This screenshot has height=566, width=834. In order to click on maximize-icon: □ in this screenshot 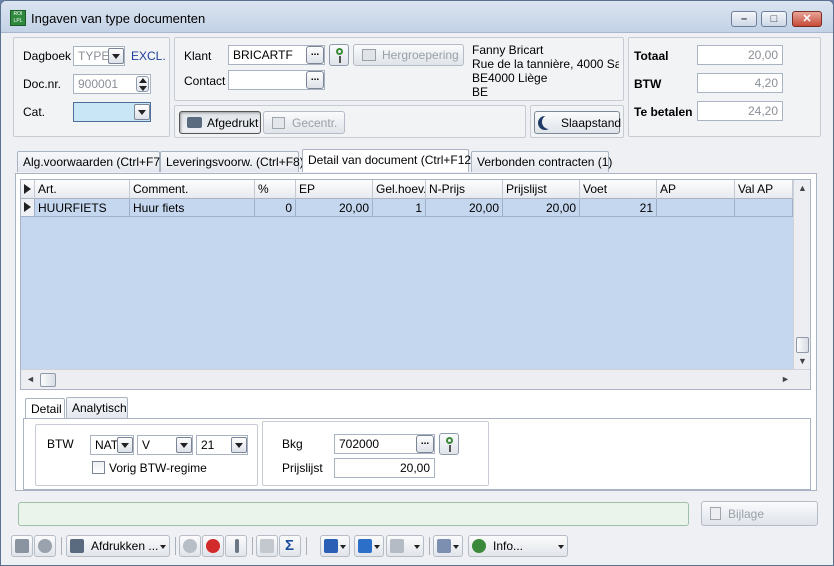, I will do `click(774, 19)`.